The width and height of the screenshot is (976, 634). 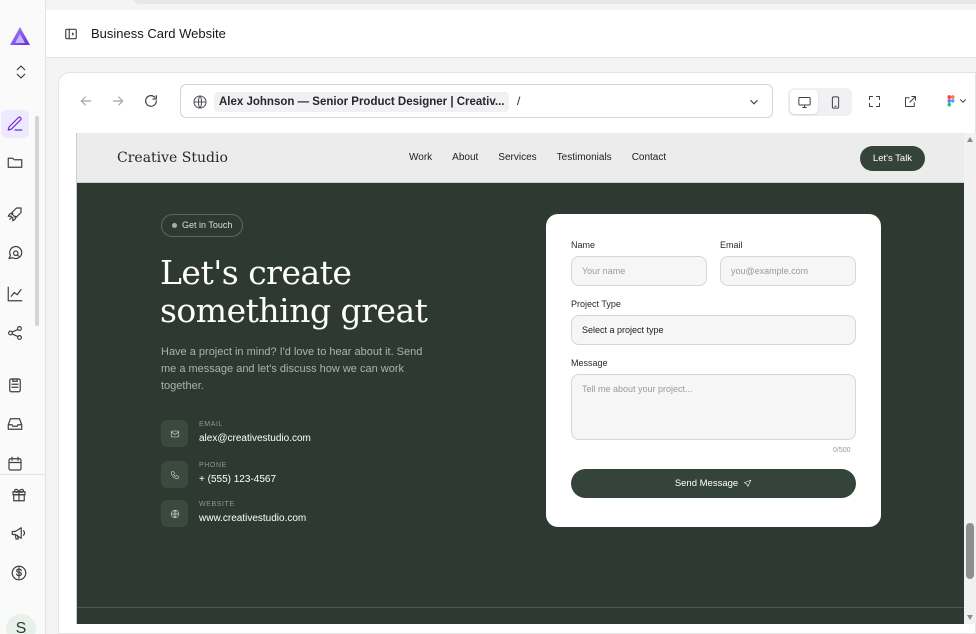 I want to click on site-brand: Creative Studio, so click(x=172, y=158).